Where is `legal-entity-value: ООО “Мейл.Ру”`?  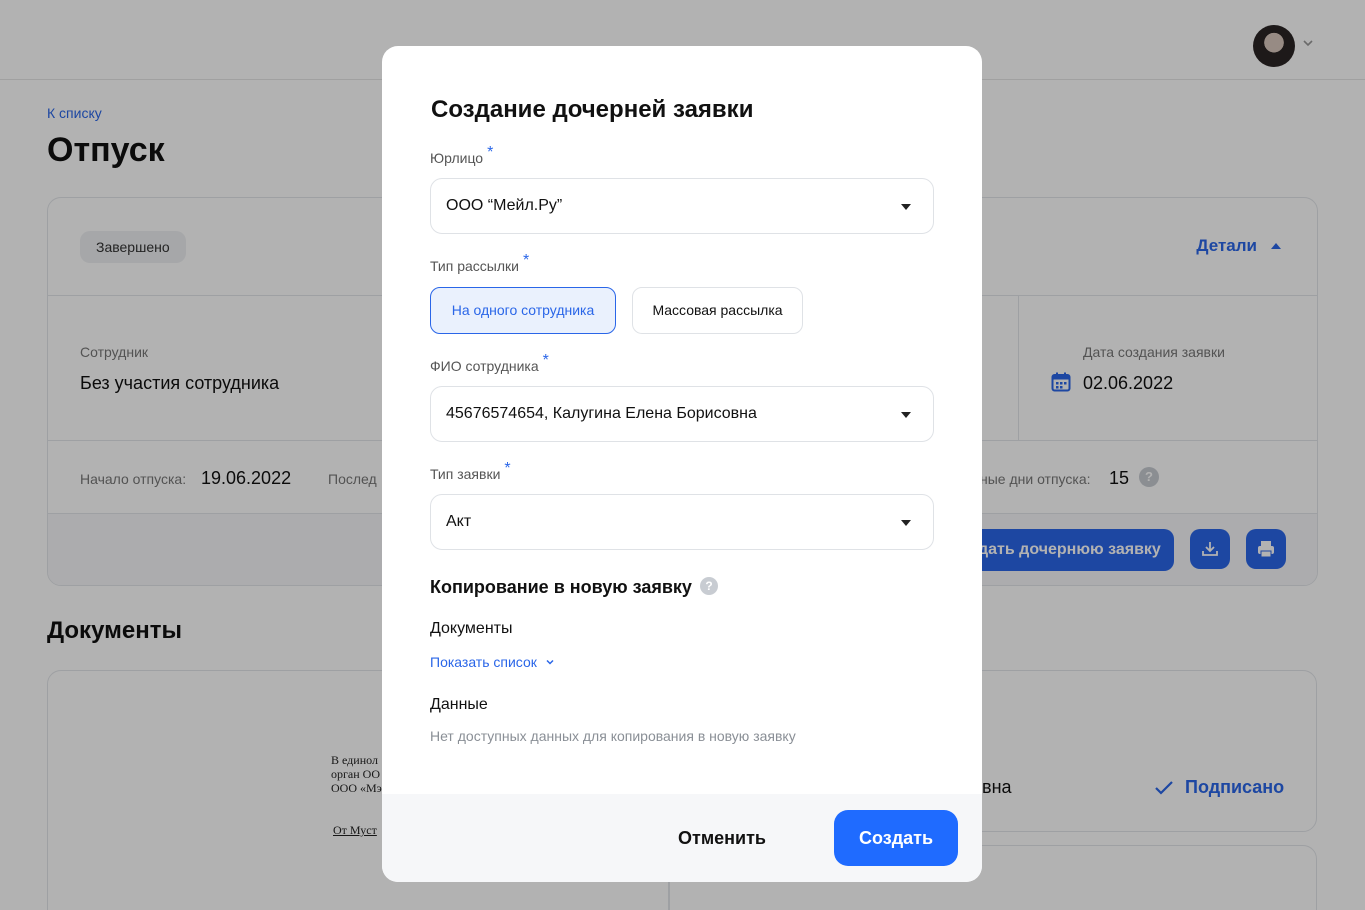
legal-entity-value: ООО “Мейл.Ру” is located at coordinates (504, 205).